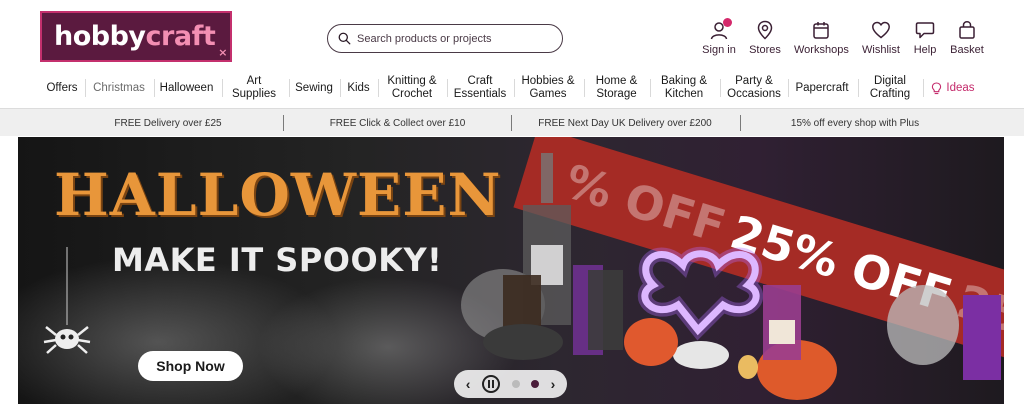 The height and width of the screenshot is (417, 1024). Describe the element at coordinates (190, 366) in the screenshot. I see `shop-now-button: Shop Now` at that location.